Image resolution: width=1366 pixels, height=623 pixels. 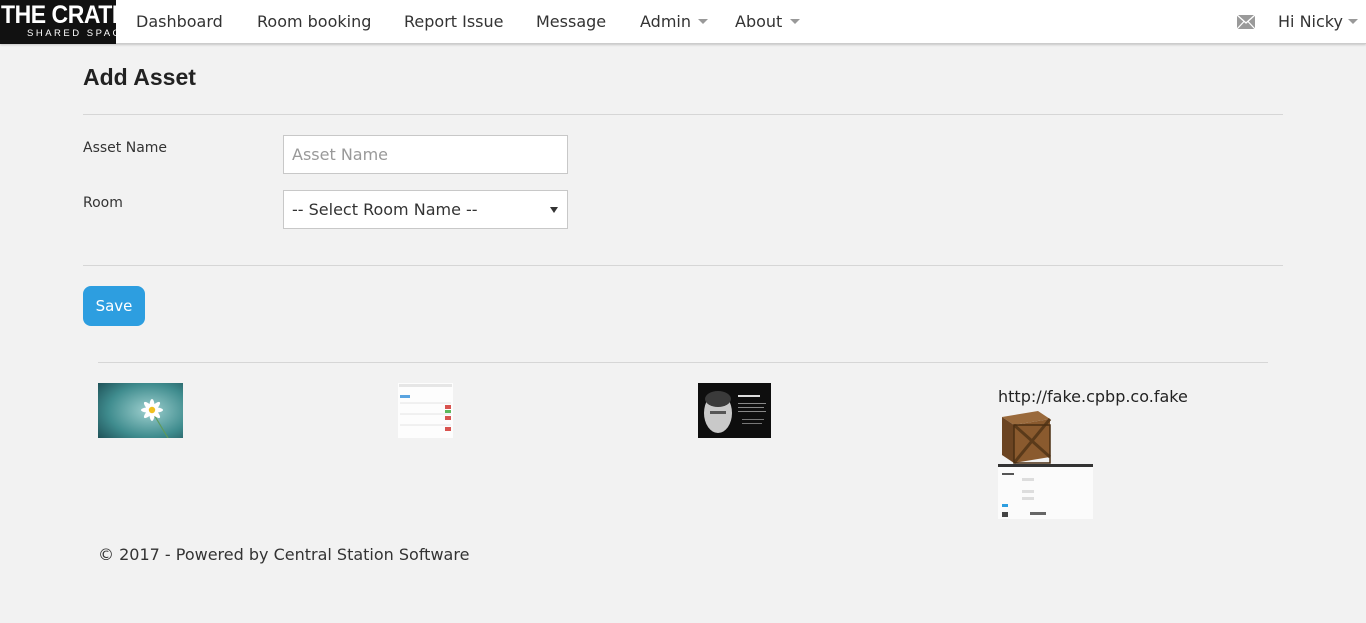 What do you see at coordinates (795, 21) in the screenshot?
I see `about-chevron-down-icon` at bounding box center [795, 21].